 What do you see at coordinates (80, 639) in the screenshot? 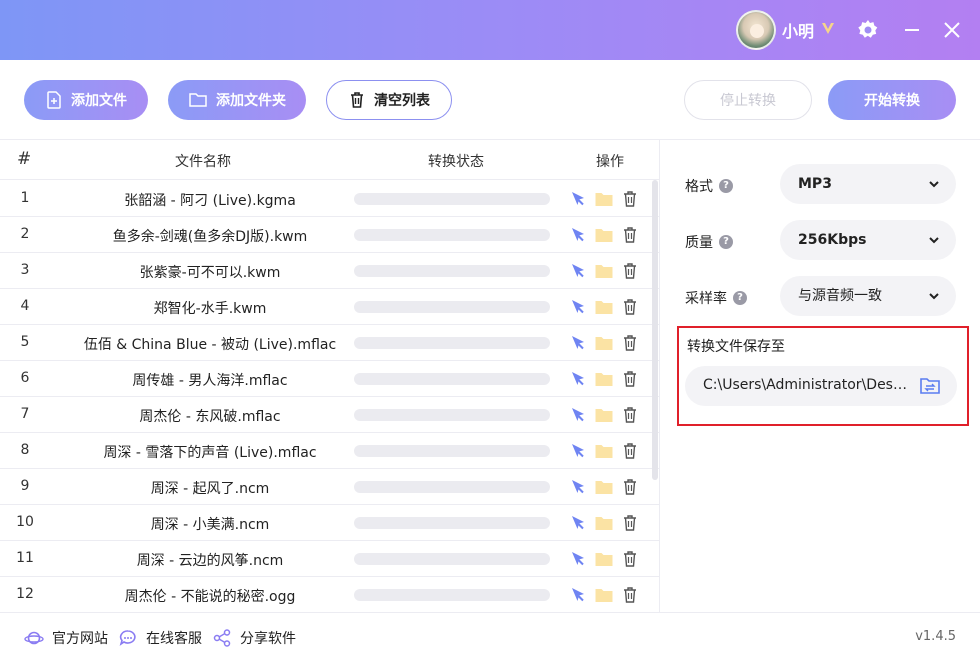
I see `official-website-label: 官方网站` at bounding box center [80, 639].